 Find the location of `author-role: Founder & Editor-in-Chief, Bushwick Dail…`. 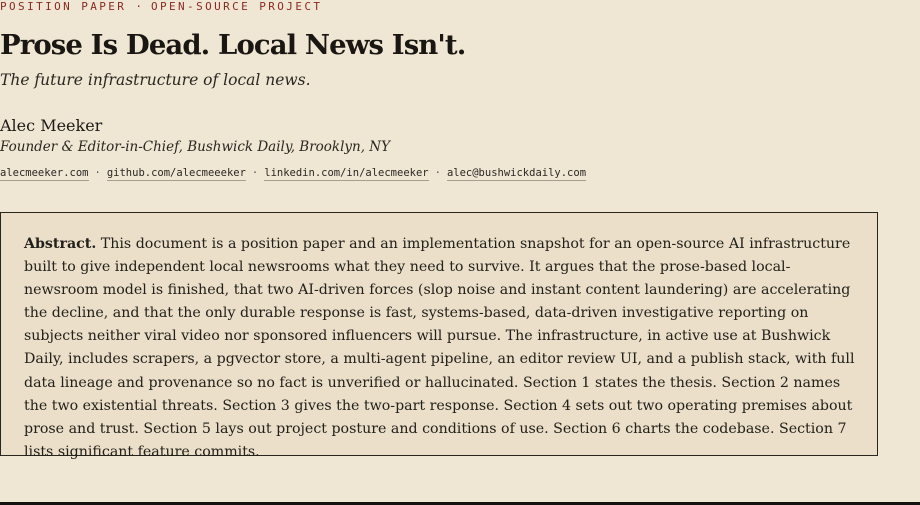

author-role: Founder & Editor-in-Chief, Bushwick Dail… is located at coordinates (195, 147).